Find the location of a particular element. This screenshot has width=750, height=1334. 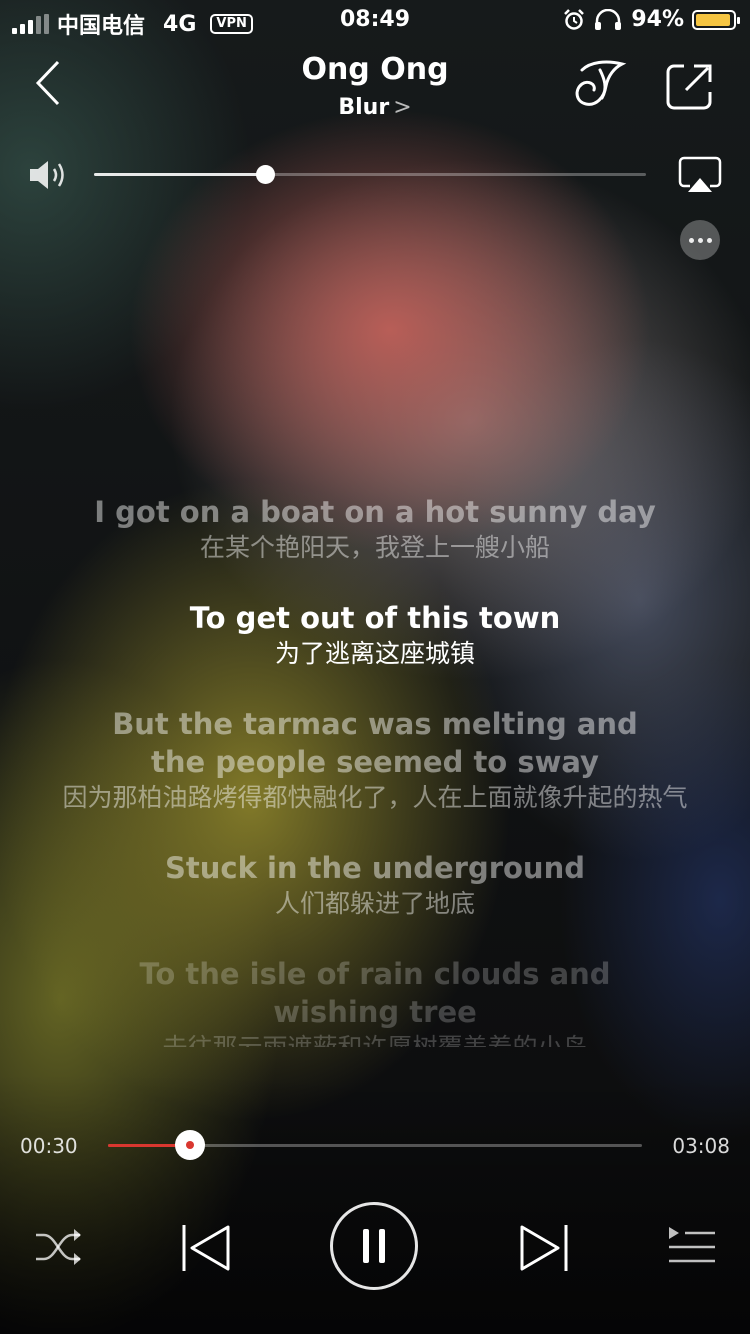

alarm-icon is located at coordinates (574, 19).